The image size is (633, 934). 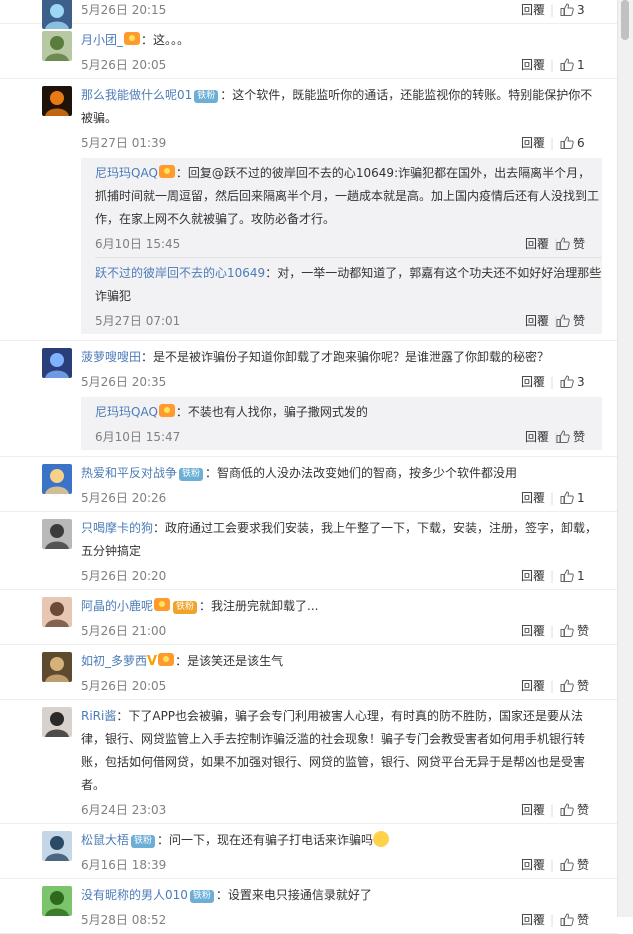 What do you see at coordinates (124, 810) in the screenshot?
I see `comment-time: 6月24日 23:03` at bounding box center [124, 810].